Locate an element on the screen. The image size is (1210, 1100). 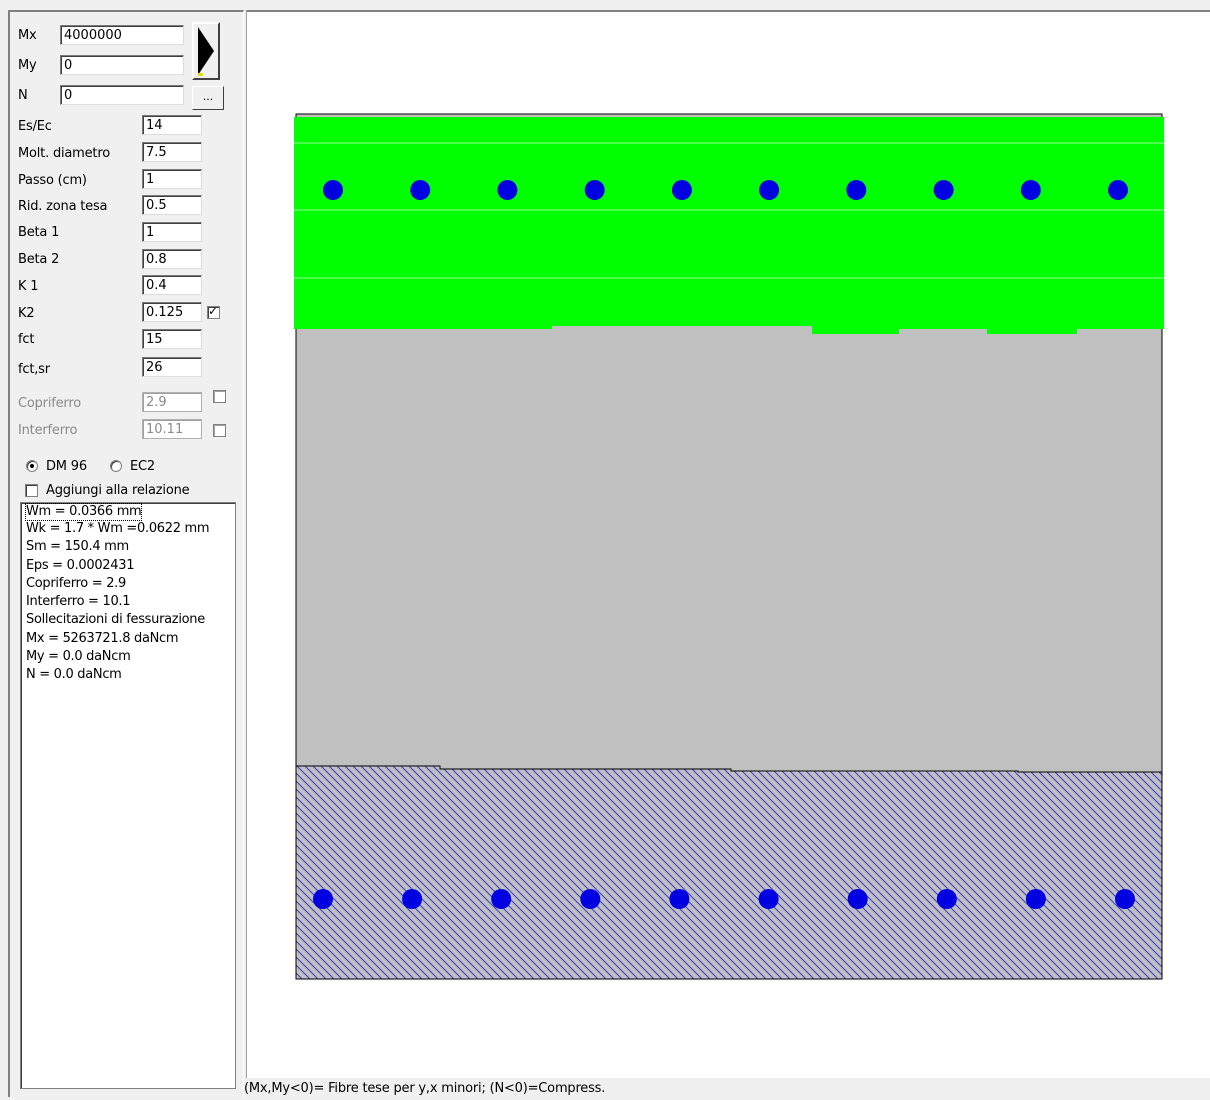
result-line: Wk = 1.7 * Wm =0.0622 mm is located at coordinates (128, 529).